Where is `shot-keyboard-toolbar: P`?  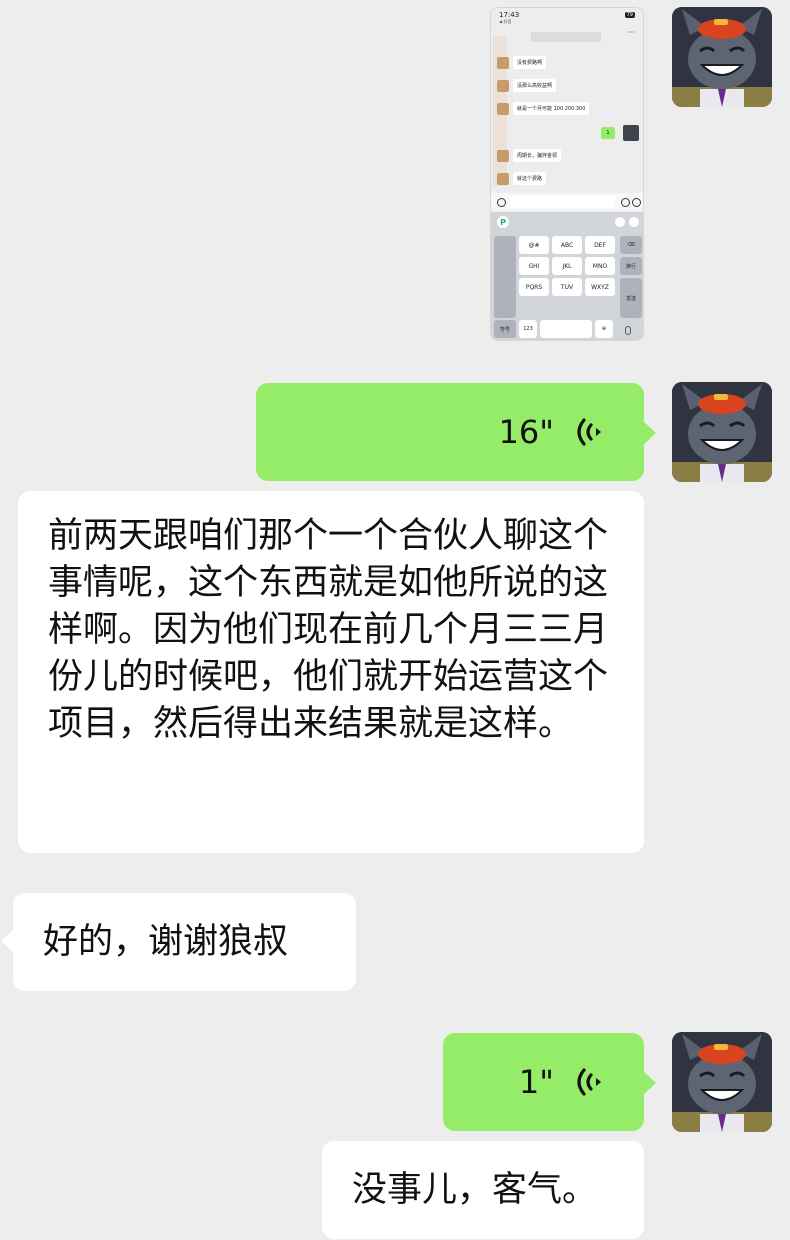 shot-keyboard-toolbar: P is located at coordinates (567, 222).